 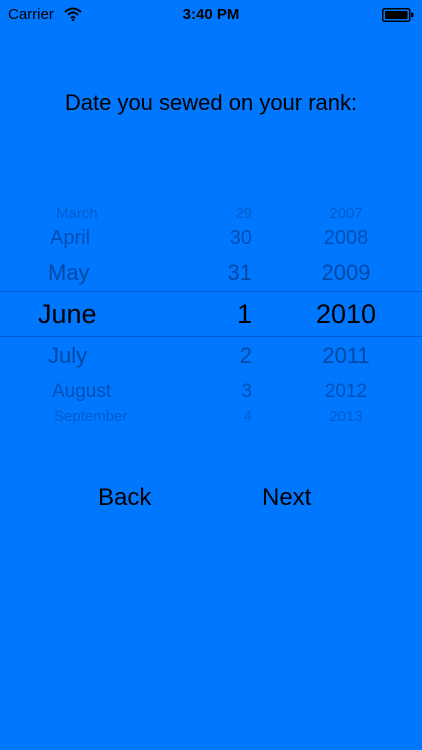 I want to click on year-option: 2007, so click(x=346, y=213).